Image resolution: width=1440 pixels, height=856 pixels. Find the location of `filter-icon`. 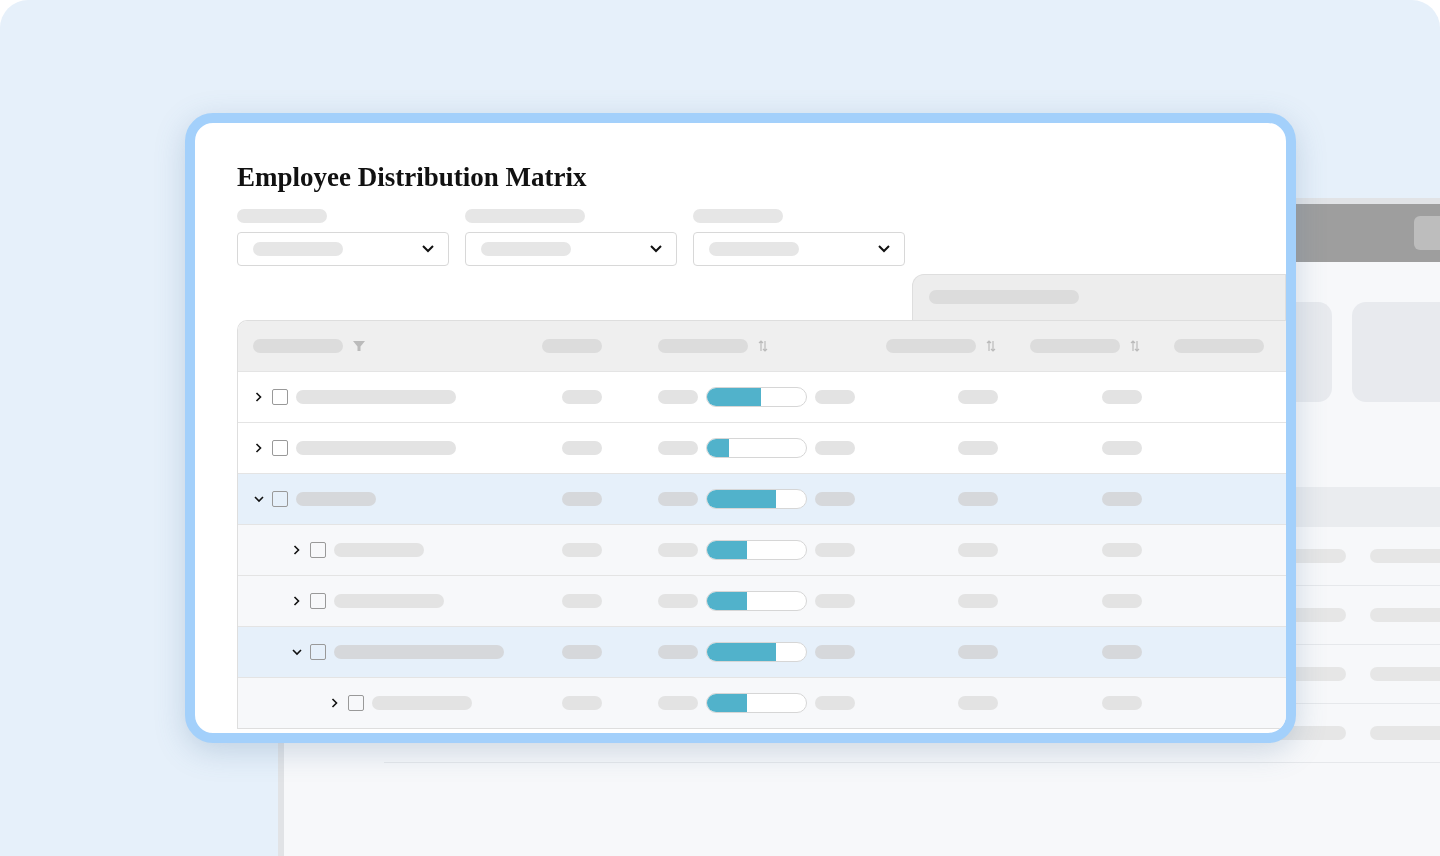

filter-icon is located at coordinates (359, 346).